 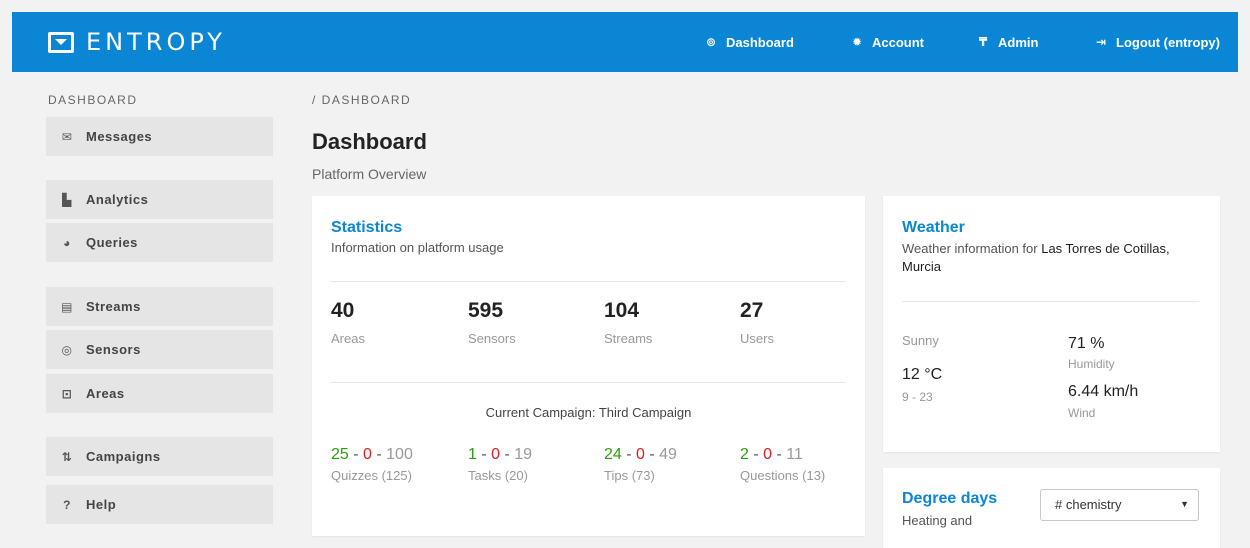 What do you see at coordinates (920, 340) in the screenshot?
I see `weather-condition: Sunny` at bounding box center [920, 340].